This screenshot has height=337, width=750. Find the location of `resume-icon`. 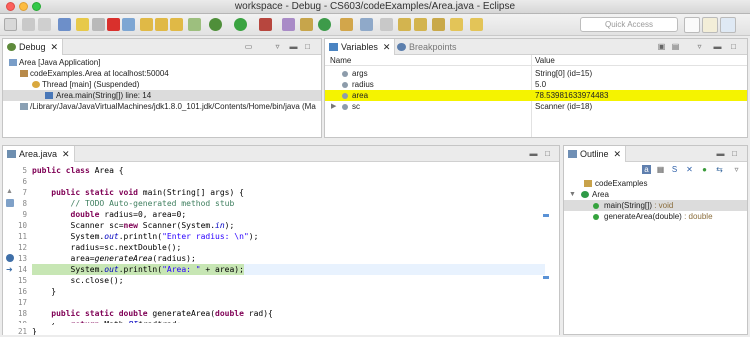

resume-icon is located at coordinates (82, 24).